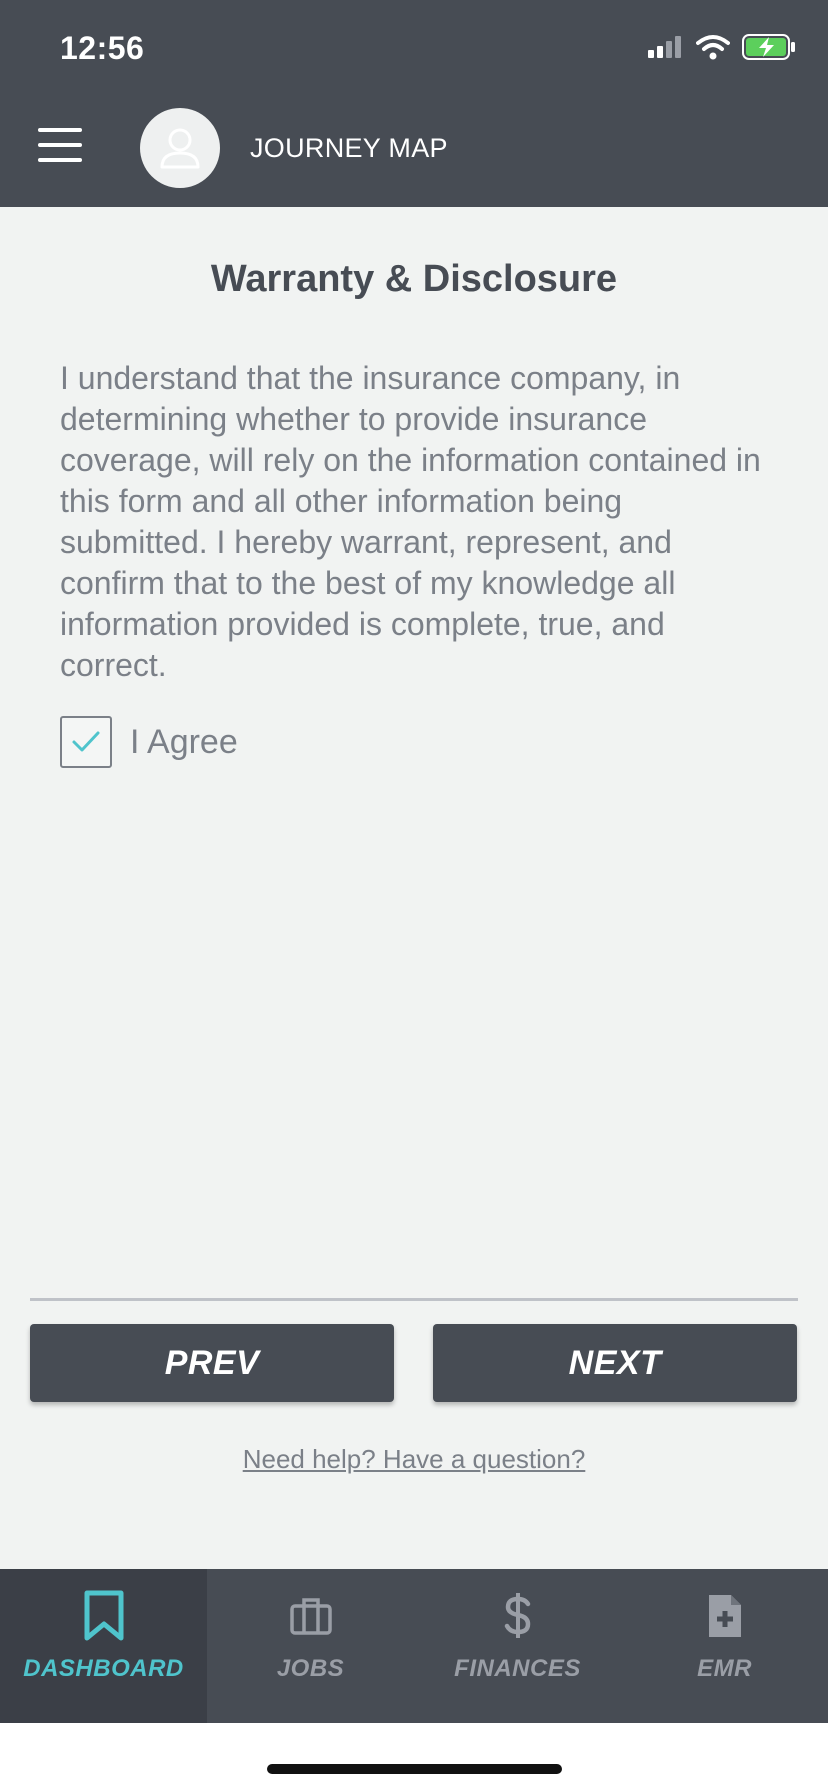 This screenshot has height=1792, width=828. I want to click on agree-checkbox, so click(86, 742).